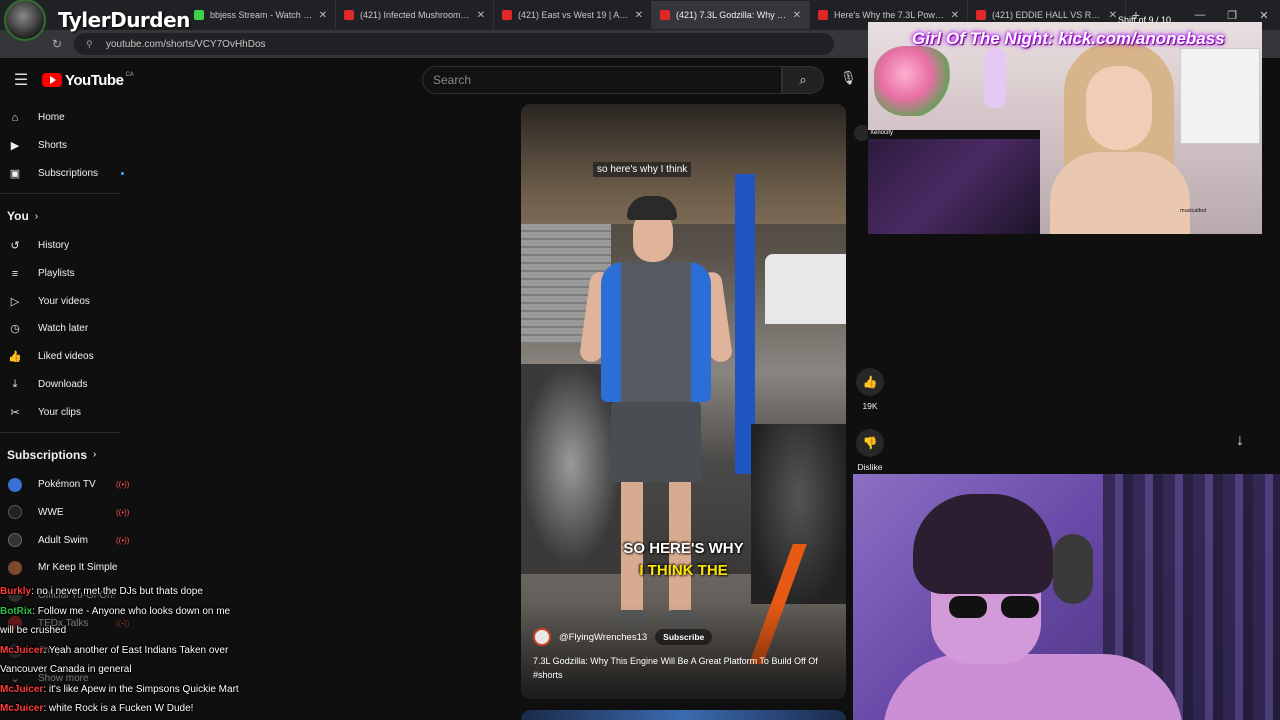 This screenshot has height=720, width=1280. I want to click on dislike-label: Dislike, so click(870, 467).